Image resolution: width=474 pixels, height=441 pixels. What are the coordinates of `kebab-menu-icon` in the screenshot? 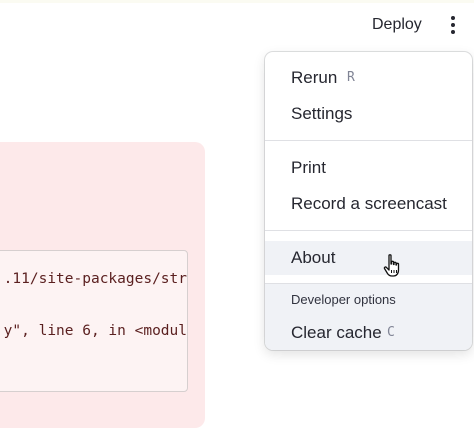 It's located at (453, 25).